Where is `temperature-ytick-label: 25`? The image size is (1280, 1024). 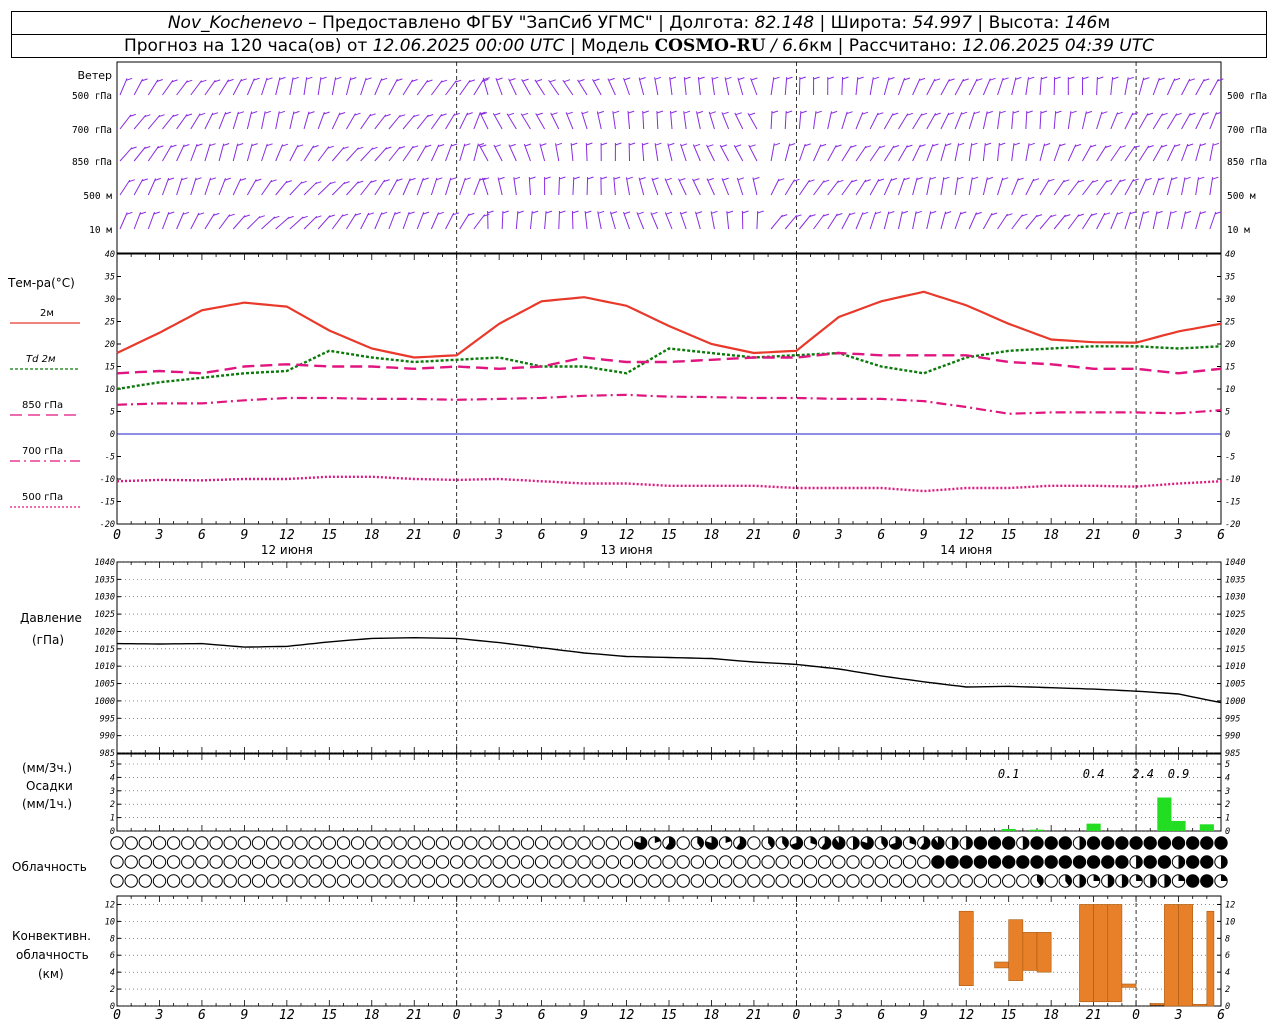
temperature-ytick-label: 25 is located at coordinates (1230, 323).